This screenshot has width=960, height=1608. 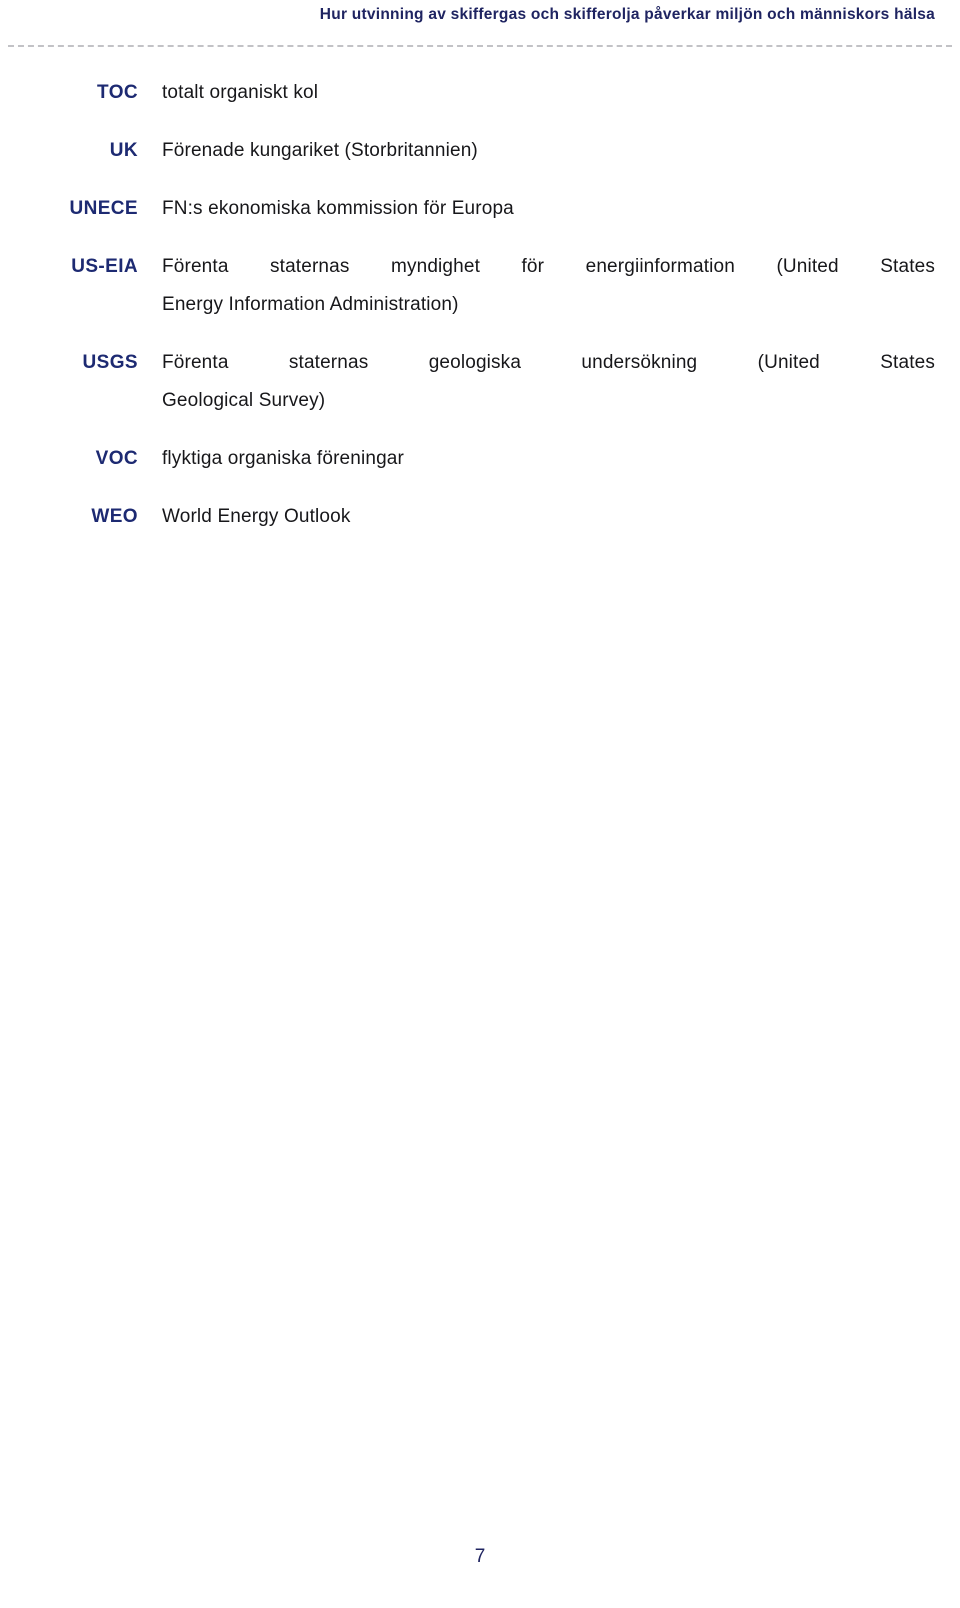 What do you see at coordinates (479, 93) in the screenshot?
I see `glossary-entry: TOC totalt organiskt kol` at bounding box center [479, 93].